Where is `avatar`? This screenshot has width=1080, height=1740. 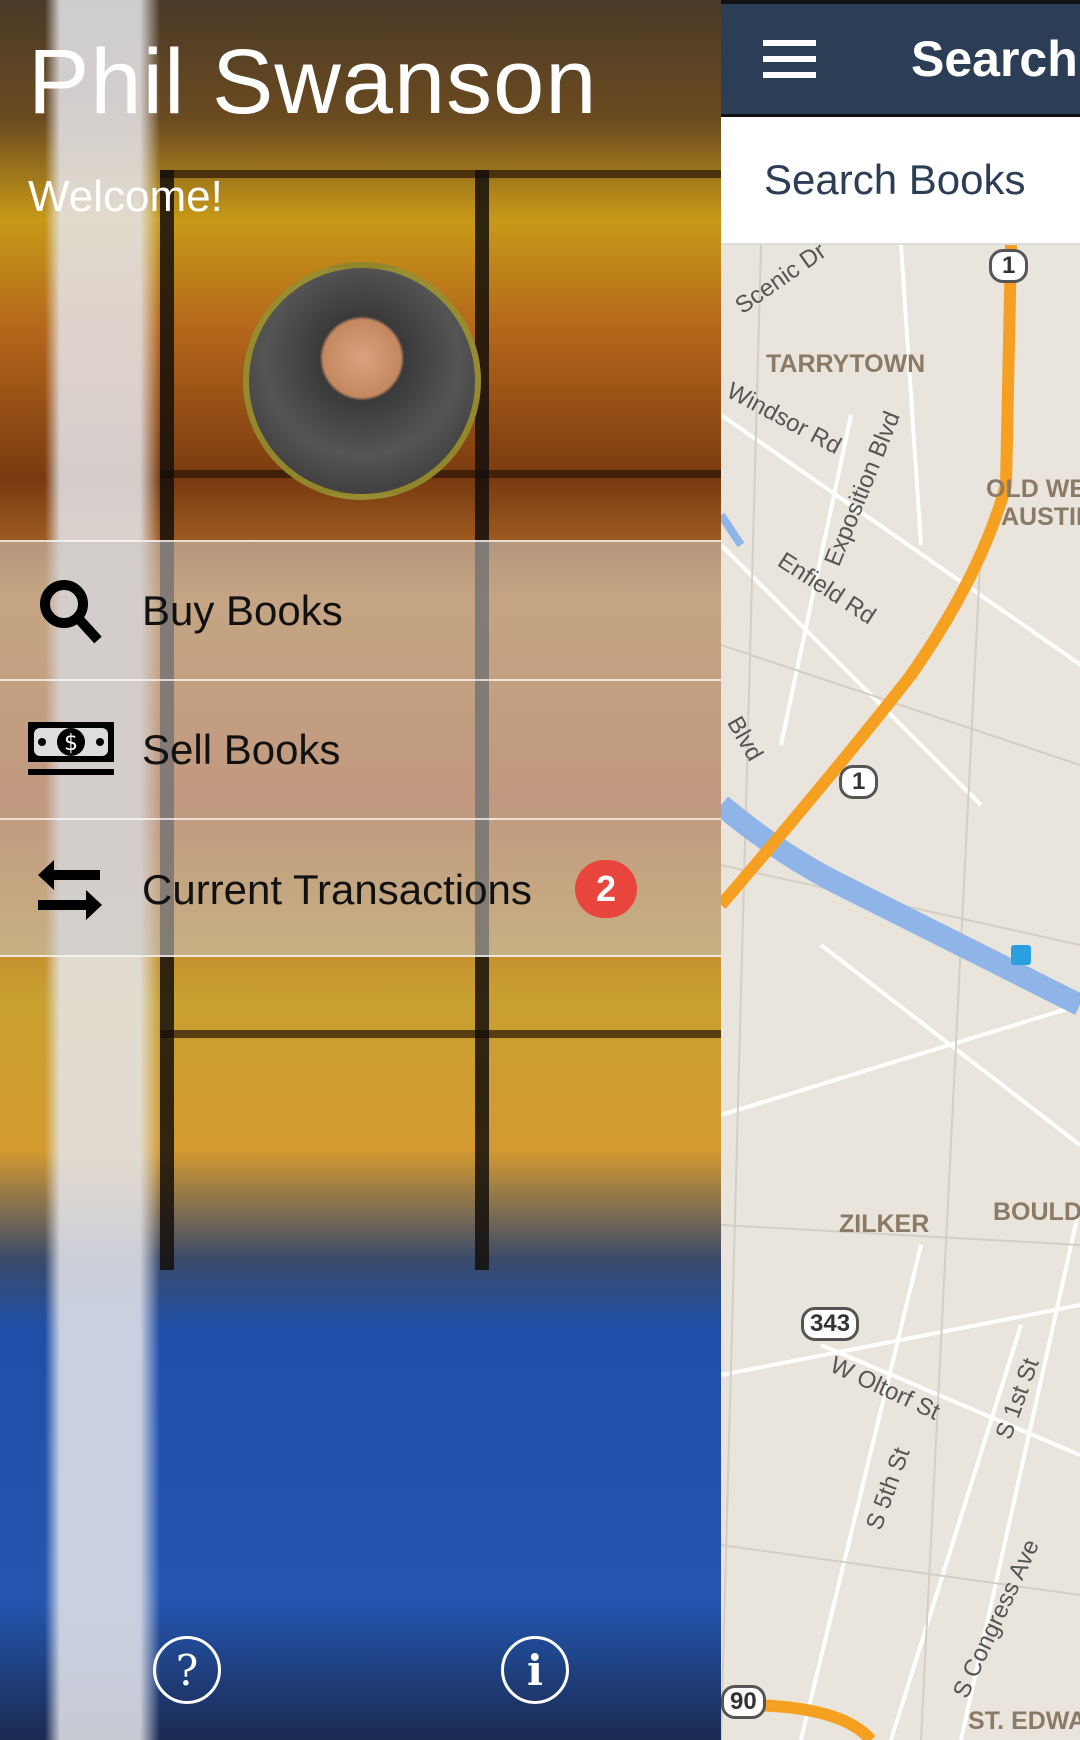 avatar is located at coordinates (362, 381).